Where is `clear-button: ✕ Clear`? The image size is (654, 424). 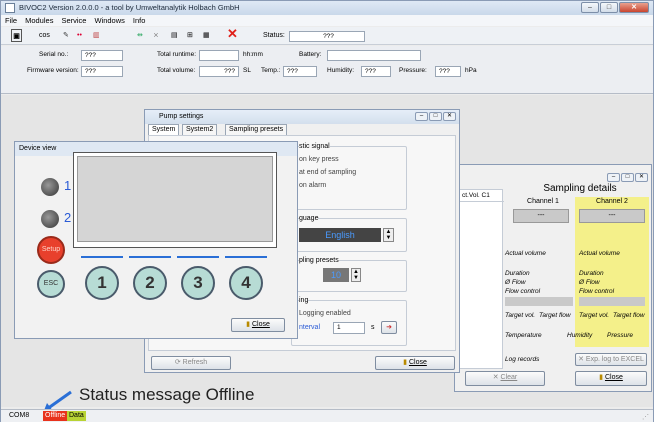
clear-button: ✕ Clear is located at coordinates (505, 378).